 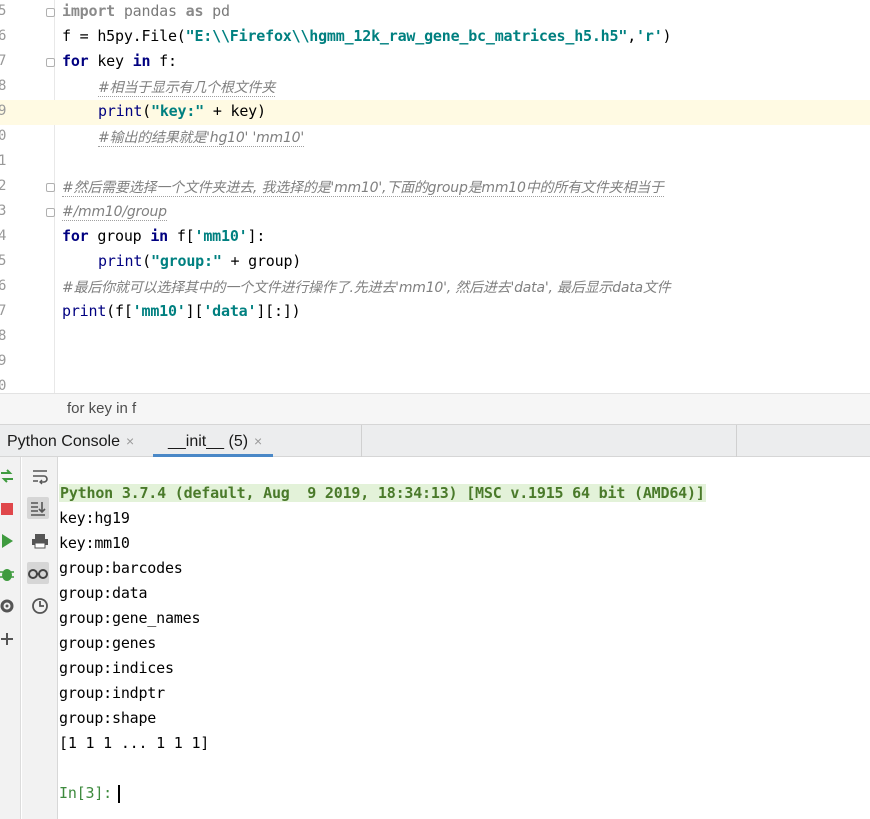 What do you see at coordinates (63, 441) in the screenshot?
I see `tab-label: Python Console` at bounding box center [63, 441].